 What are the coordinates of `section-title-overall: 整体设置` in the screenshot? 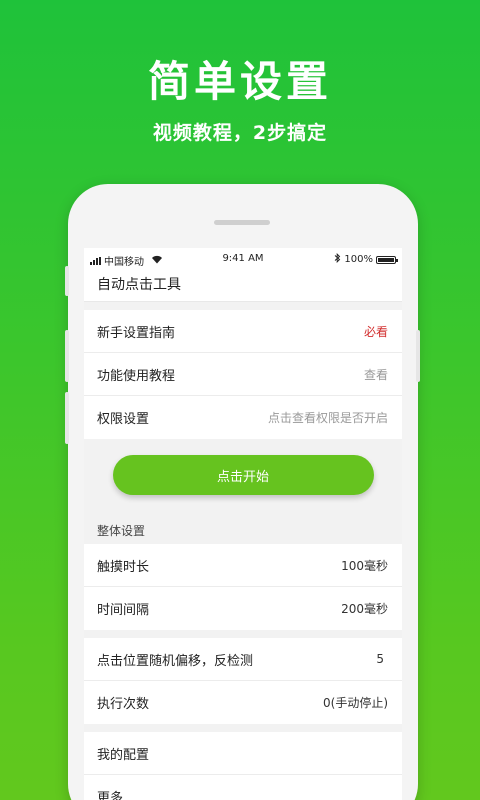 It's located at (121, 531).